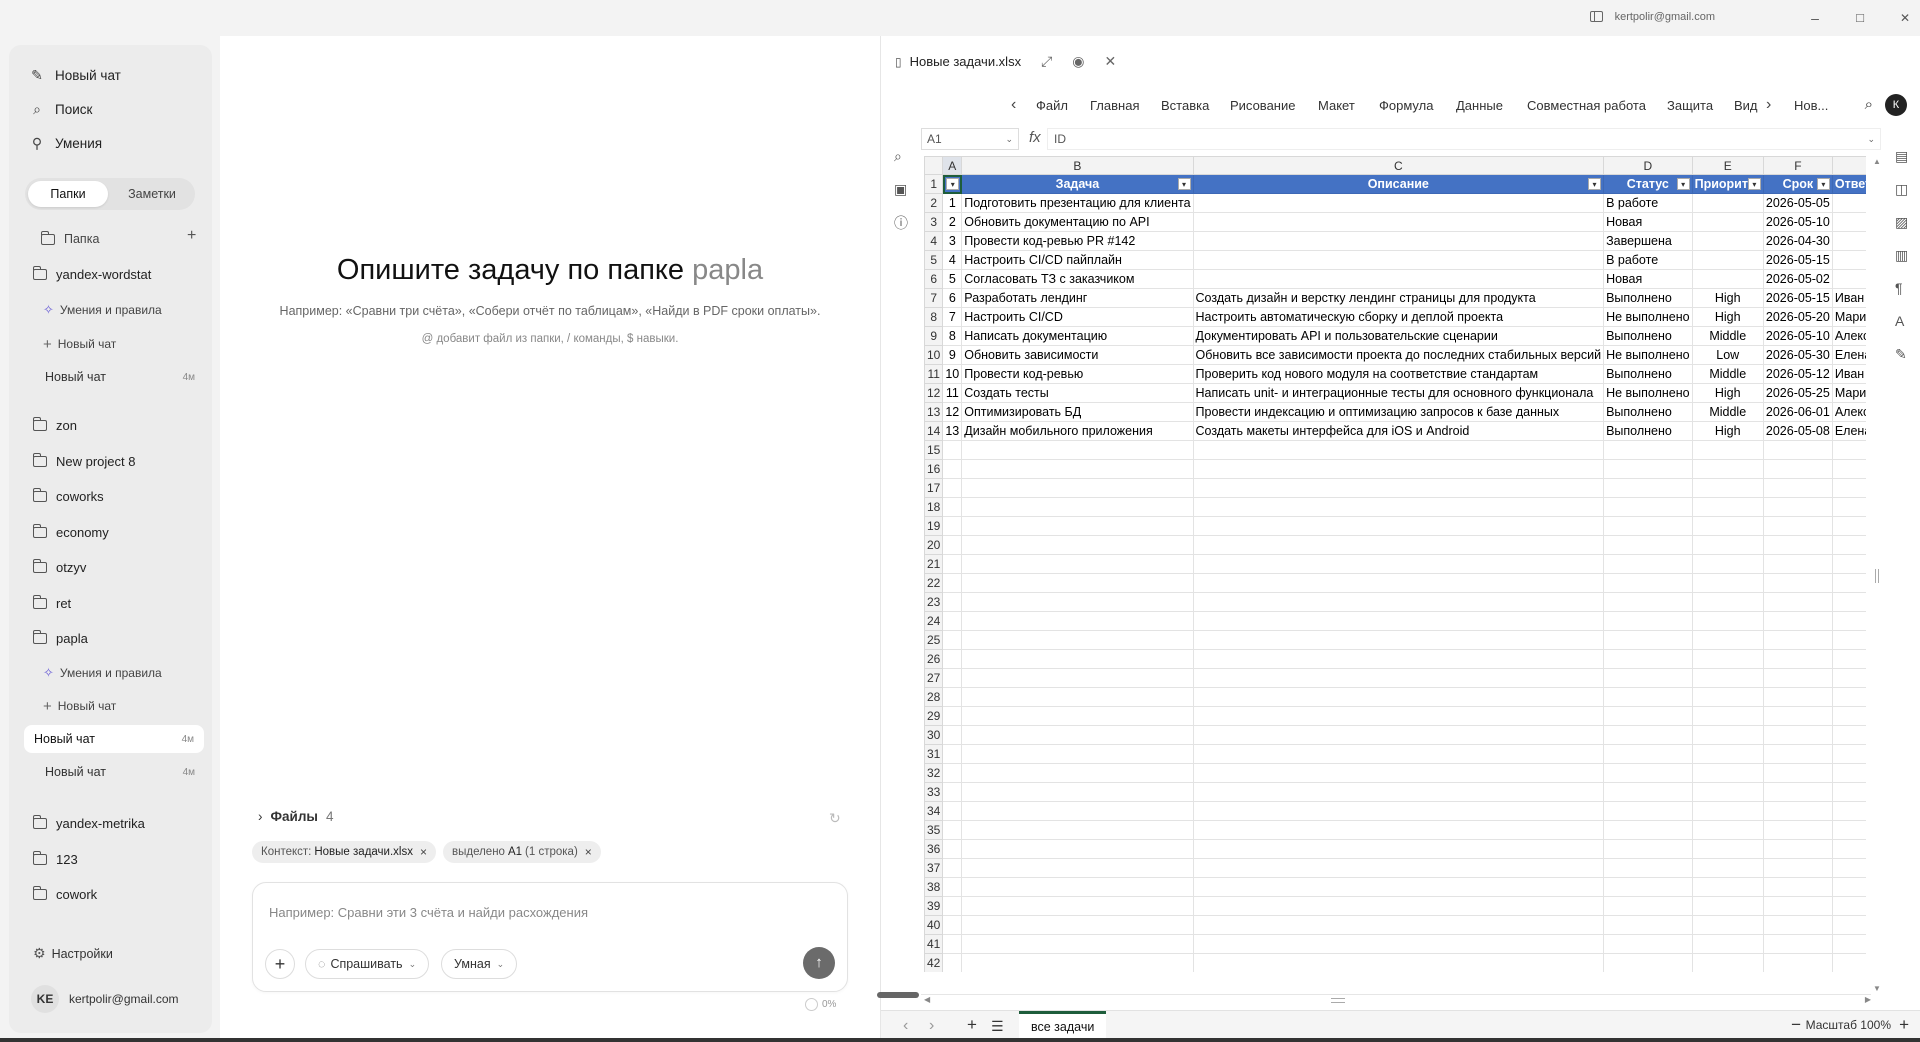  What do you see at coordinates (105, 999) in the screenshot?
I see `user-profile: KE kertpolir@gmail.com` at bounding box center [105, 999].